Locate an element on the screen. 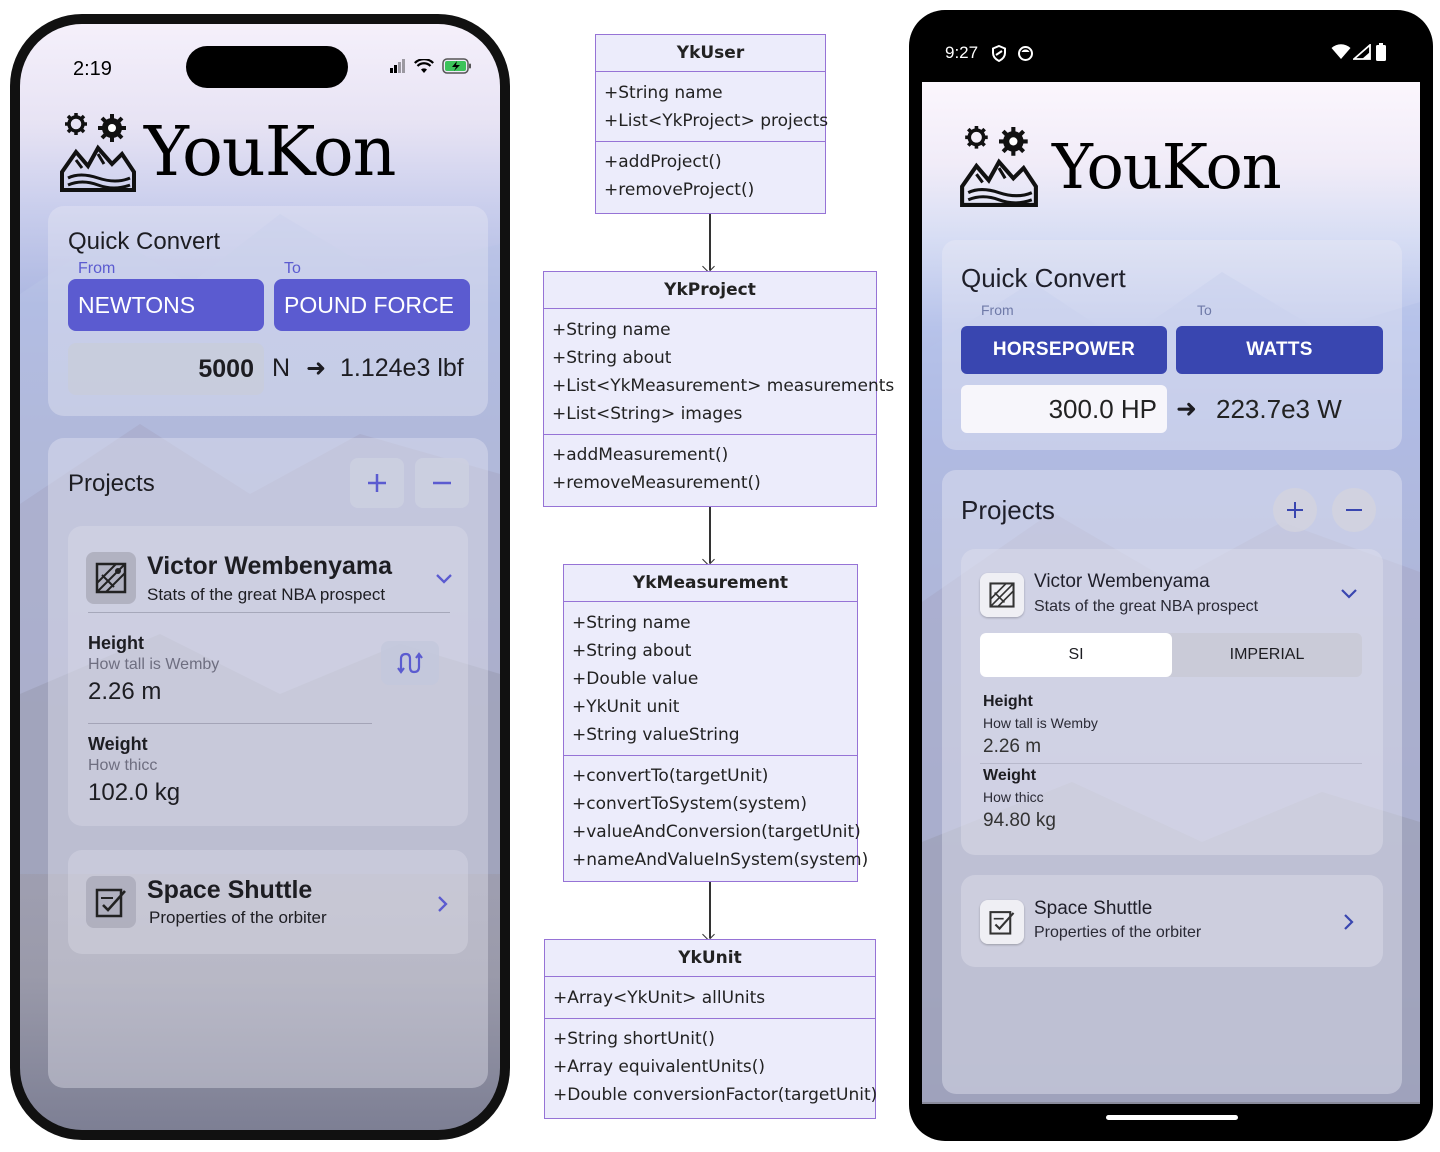 This screenshot has height=1152, width=1440. uml-attribute: +List<YkMeasurement> measurements is located at coordinates (723, 386).